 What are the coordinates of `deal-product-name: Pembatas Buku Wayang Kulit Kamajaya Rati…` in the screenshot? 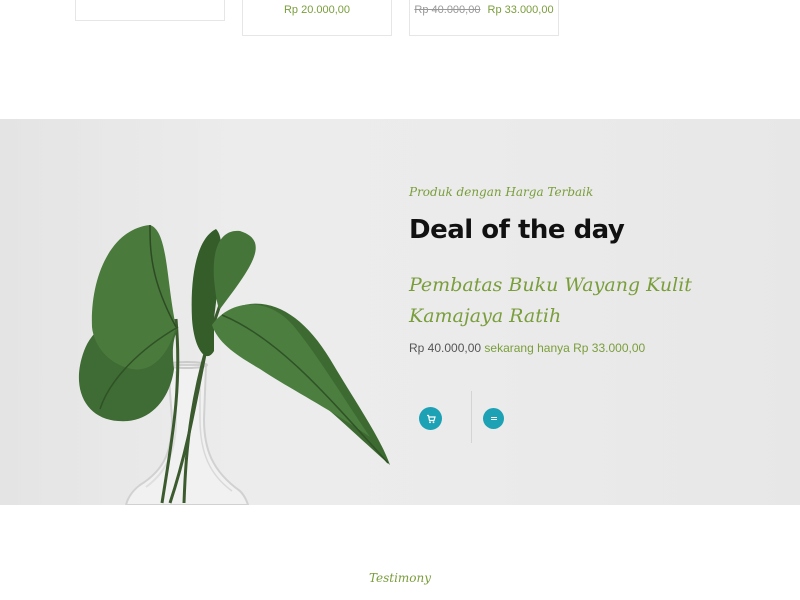 It's located at (559, 301).